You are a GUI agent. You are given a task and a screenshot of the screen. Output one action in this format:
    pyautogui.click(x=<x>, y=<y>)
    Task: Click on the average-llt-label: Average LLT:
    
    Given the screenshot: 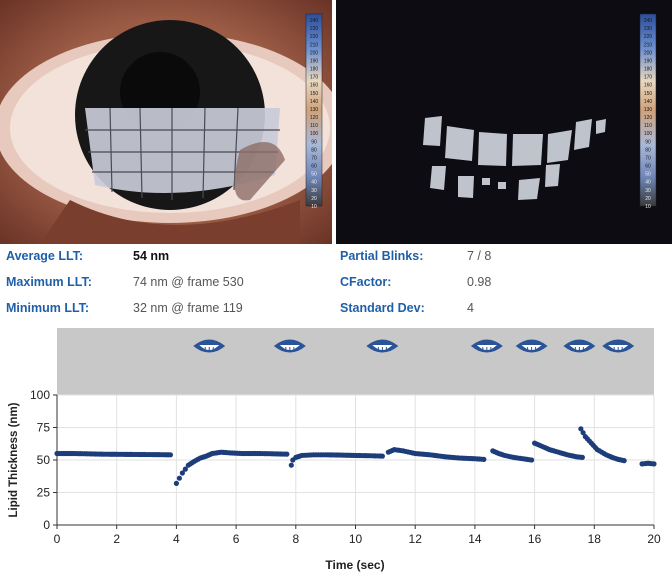 What is the action you would take?
    pyautogui.click(x=45, y=256)
    